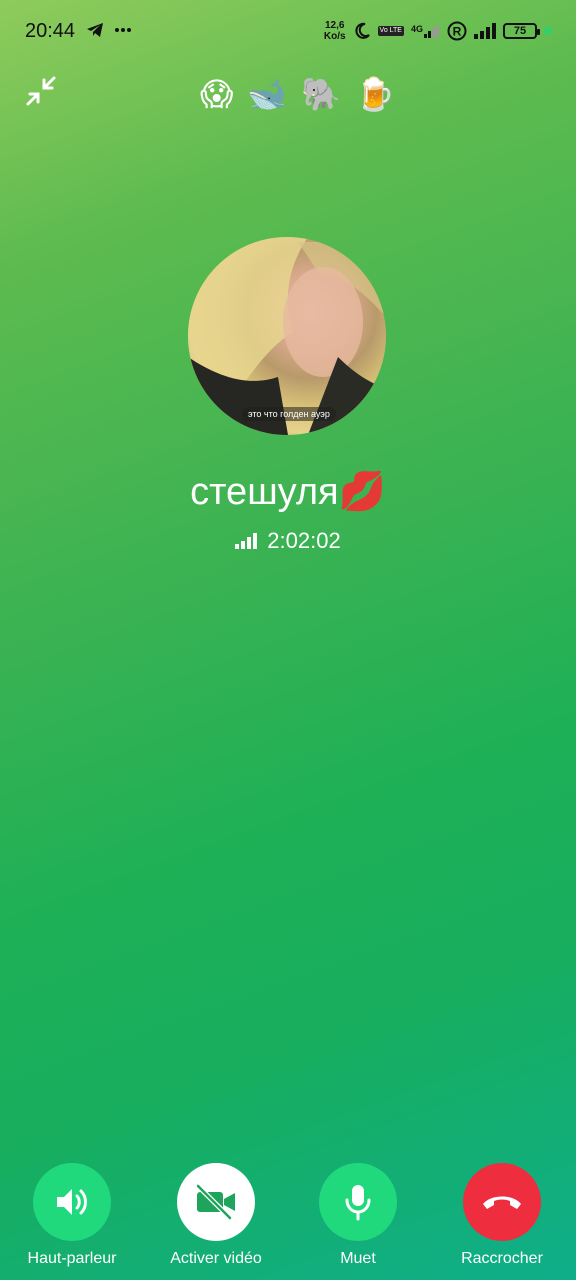 Image resolution: width=576 pixels, height=1280 pixels. I want to click on roaming-label: R, so click(457, 32).